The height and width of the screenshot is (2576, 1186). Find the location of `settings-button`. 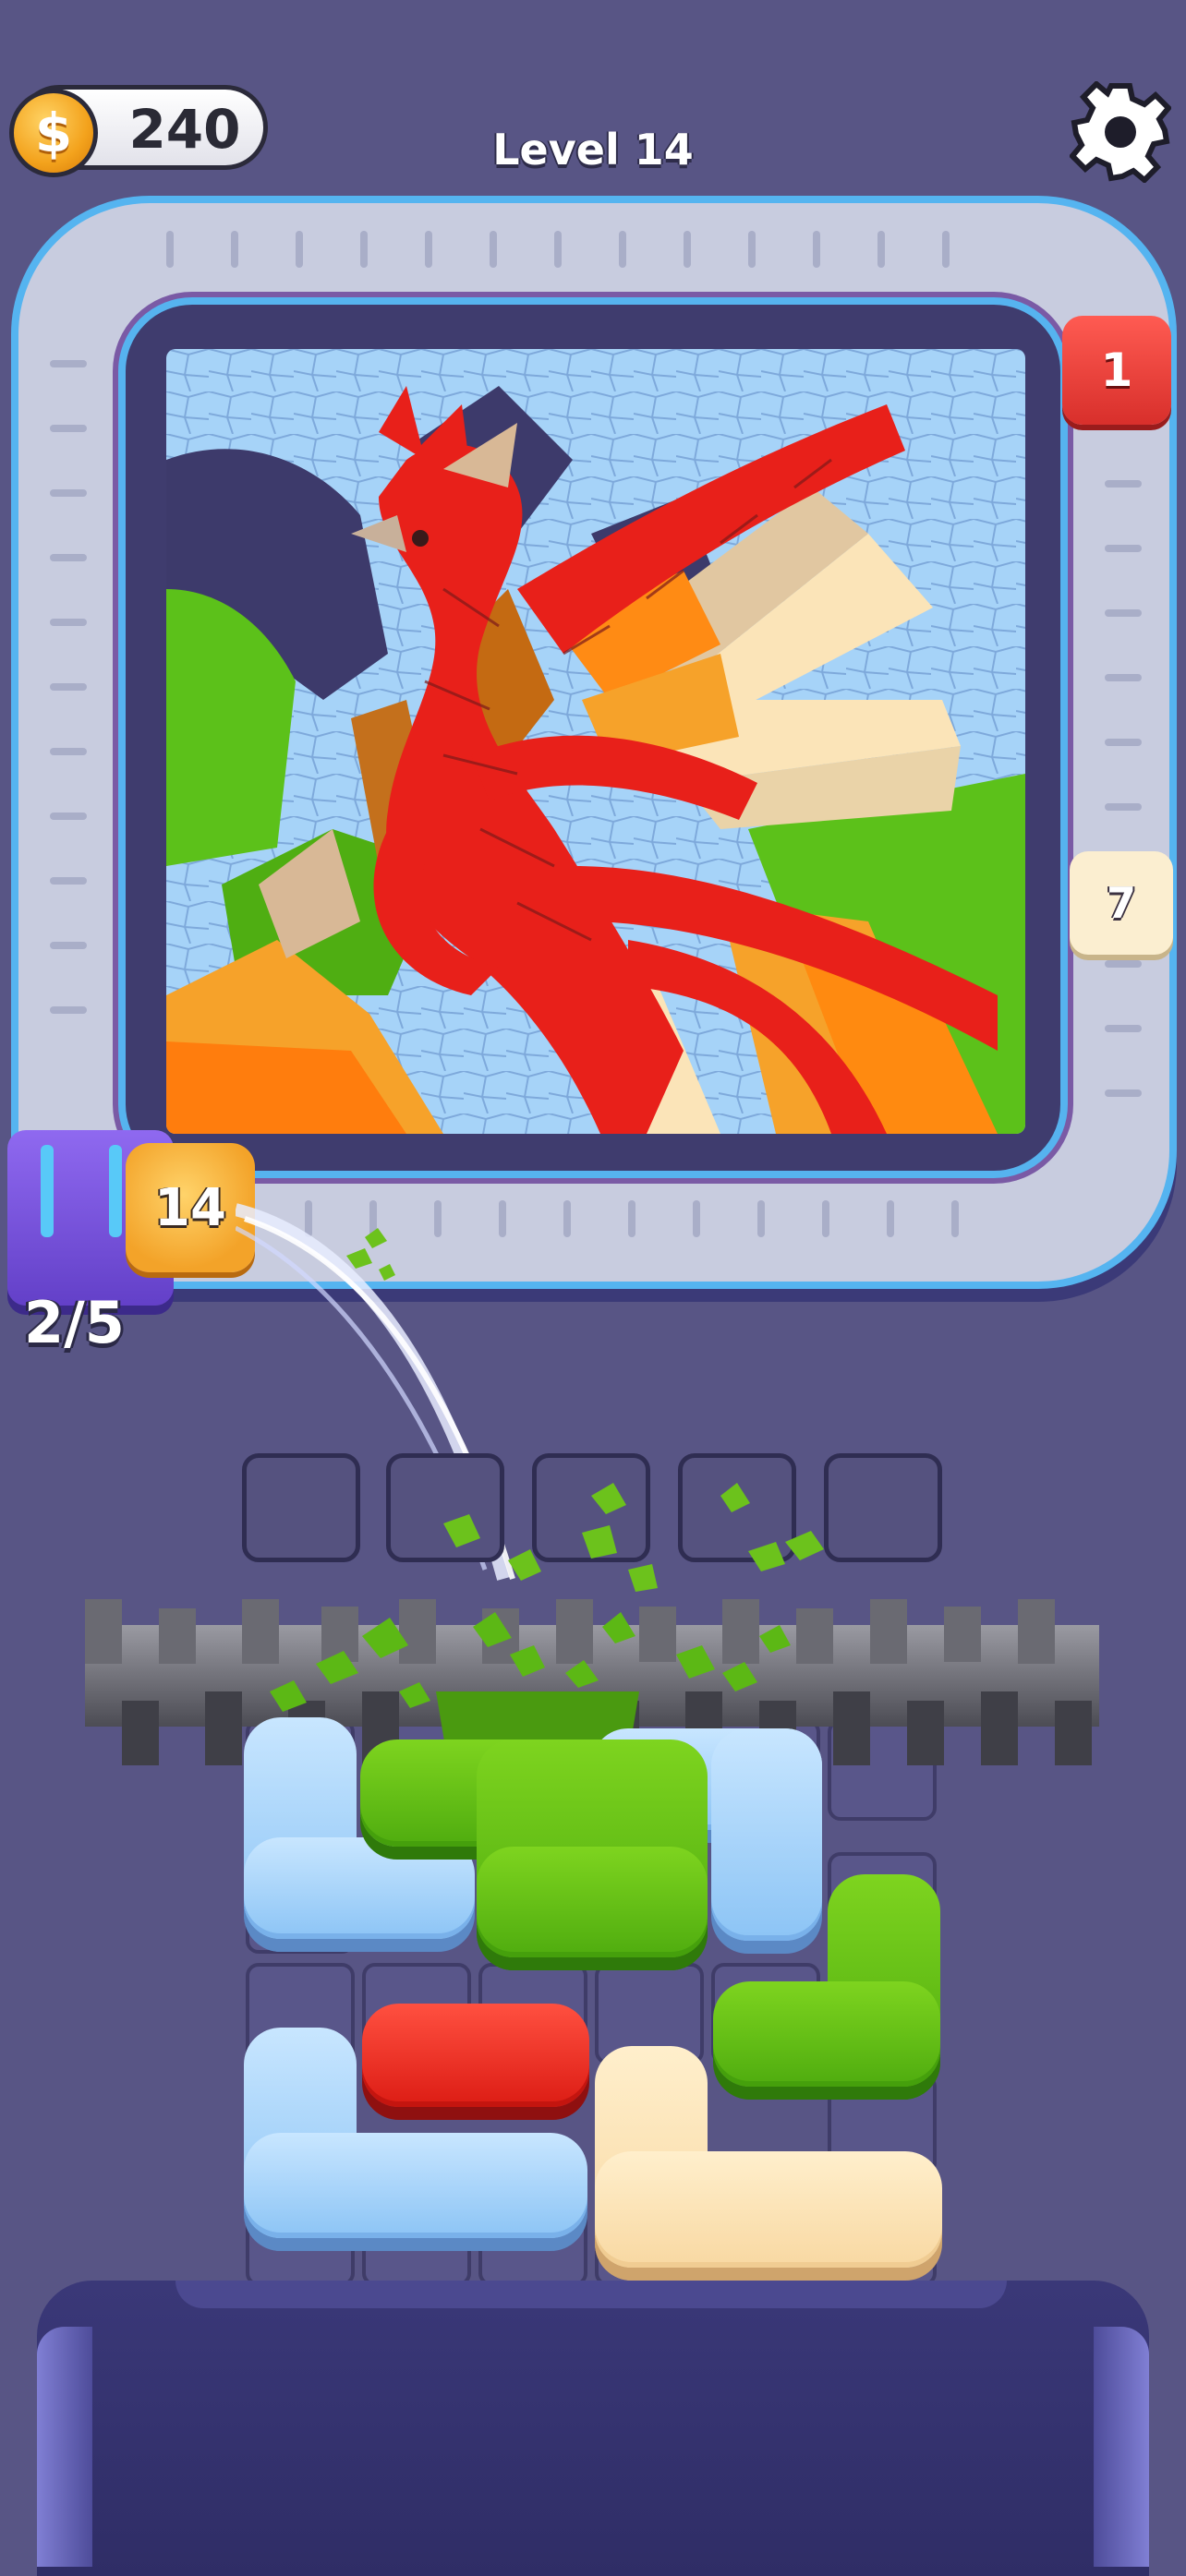

settings-button is located at coordinates (1120, 132).